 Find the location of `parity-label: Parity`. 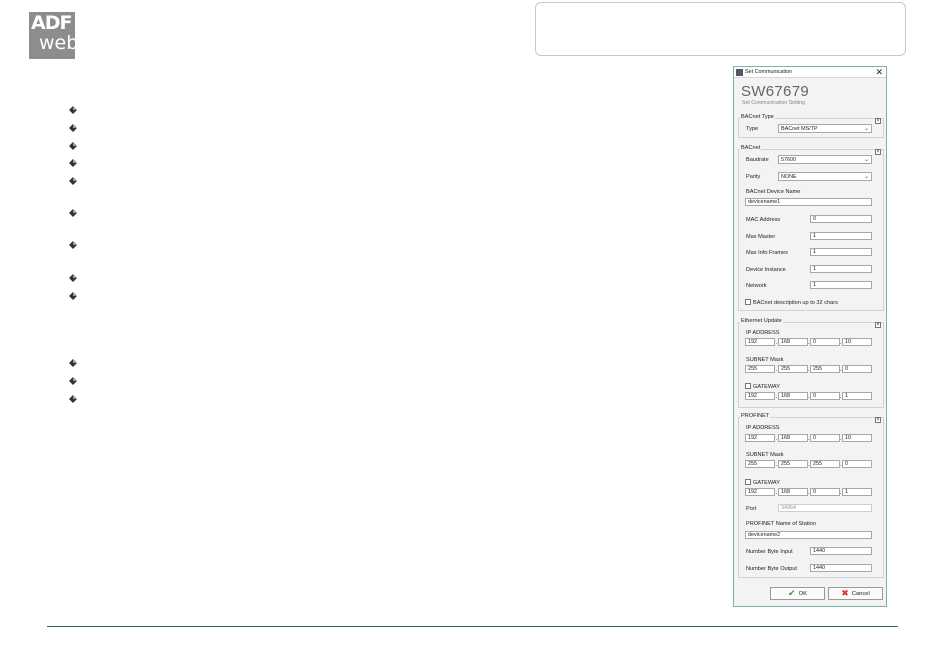

parity-label: Parity is located at coordinates (753, 177).